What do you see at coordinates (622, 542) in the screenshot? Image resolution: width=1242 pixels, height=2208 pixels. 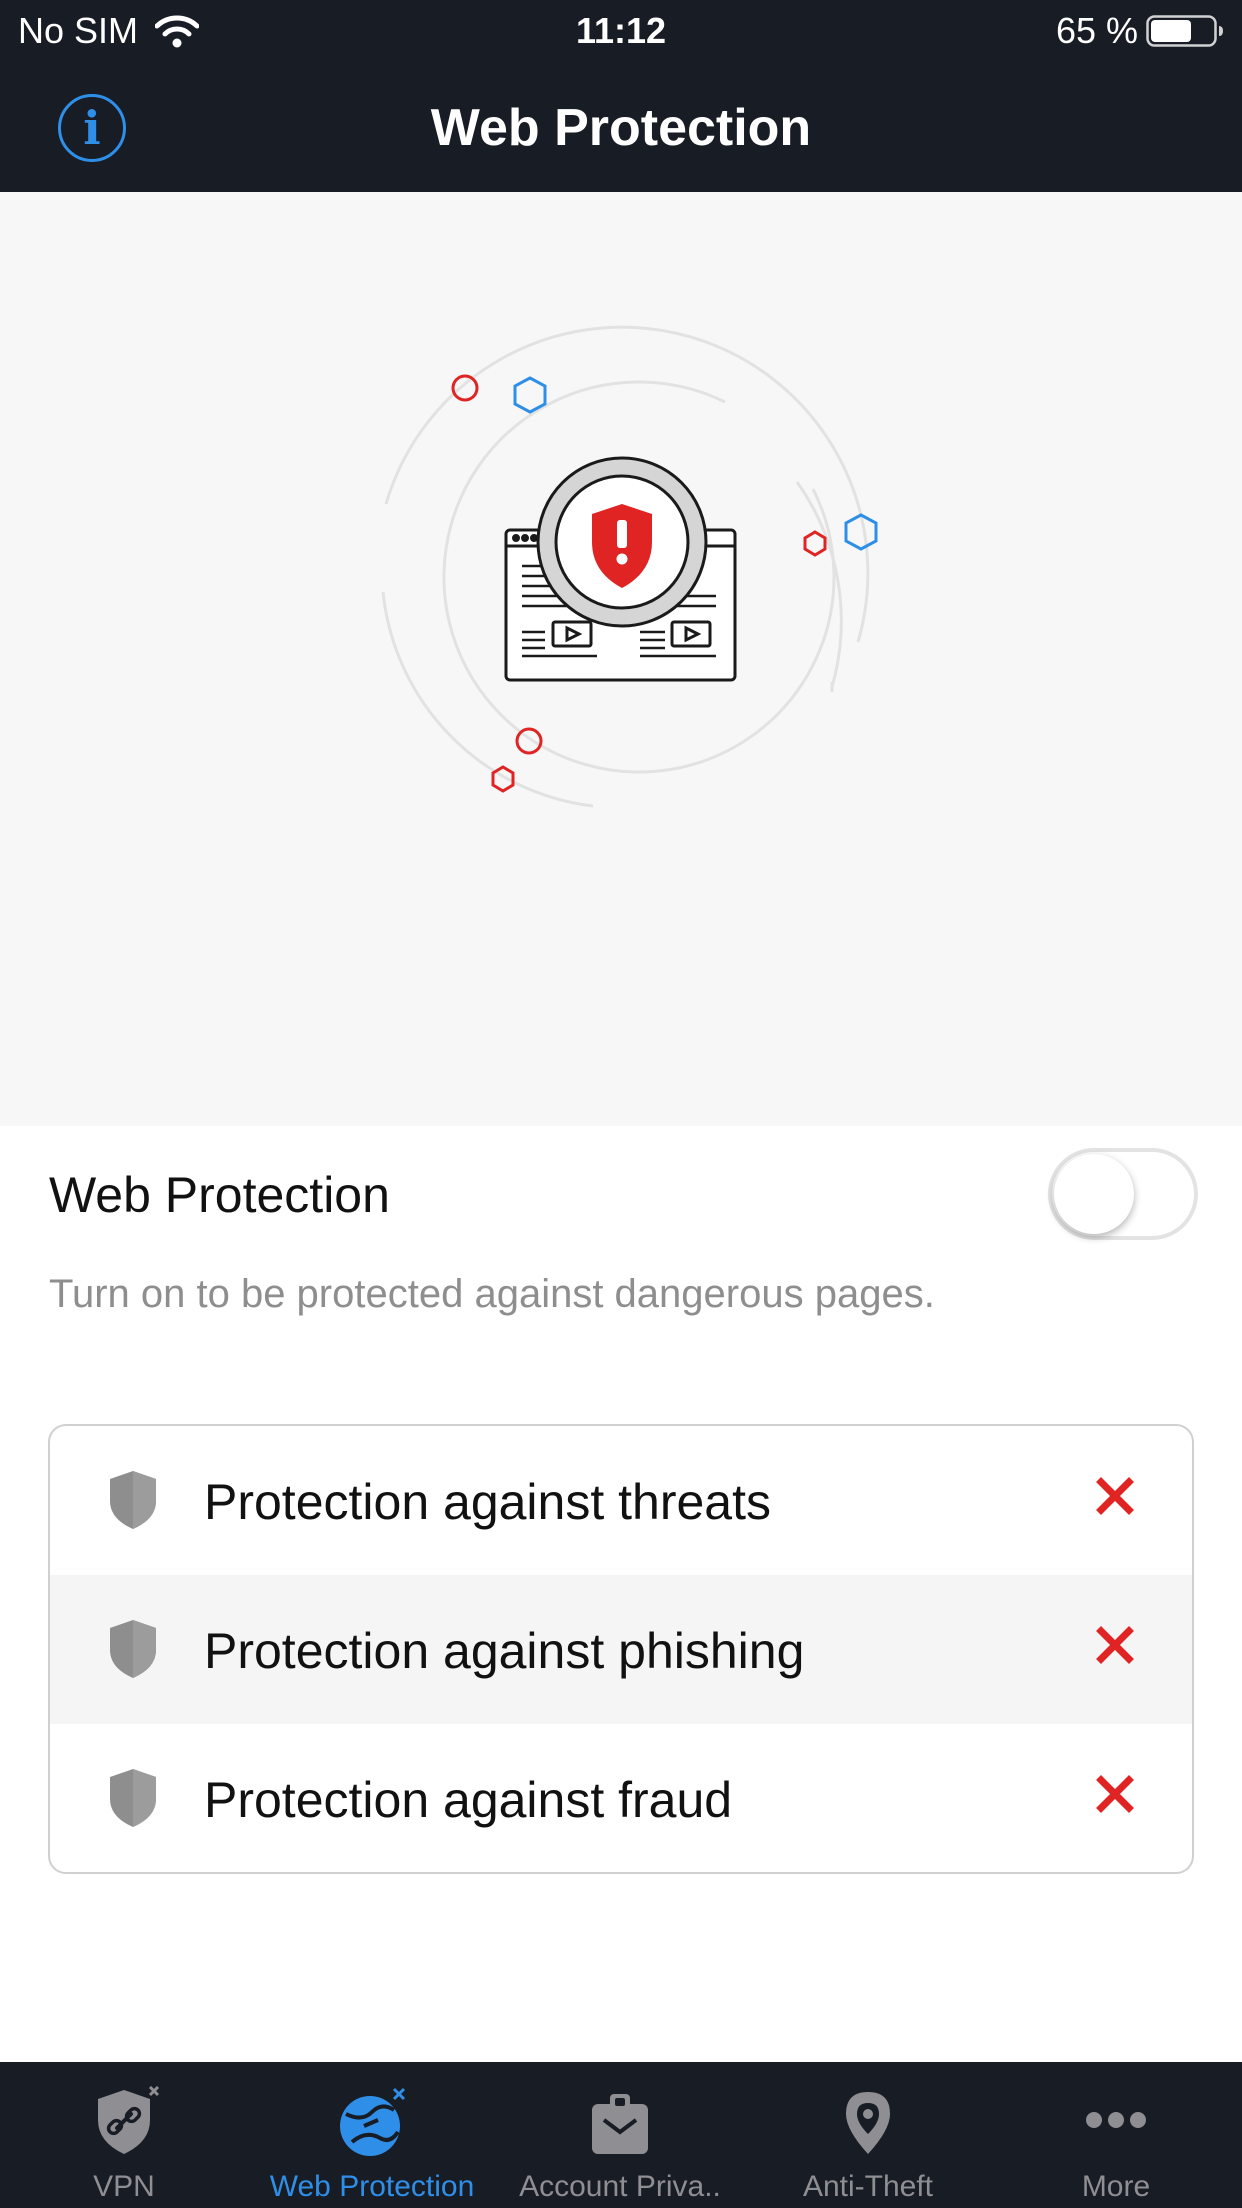 I see `magnifier` at bounding box center [622, 542].